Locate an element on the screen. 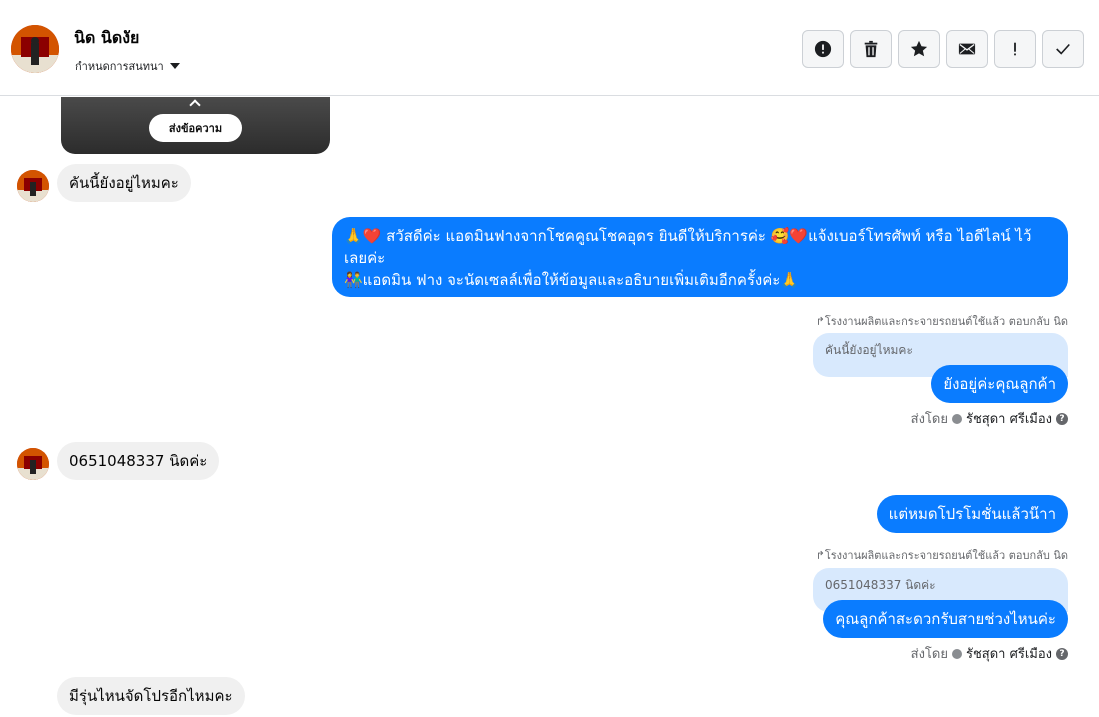  outgoing-message: คุณลูกค้าสะดวกรับสายช่วงไหนค่ะ is located at coordinates (945, 619).